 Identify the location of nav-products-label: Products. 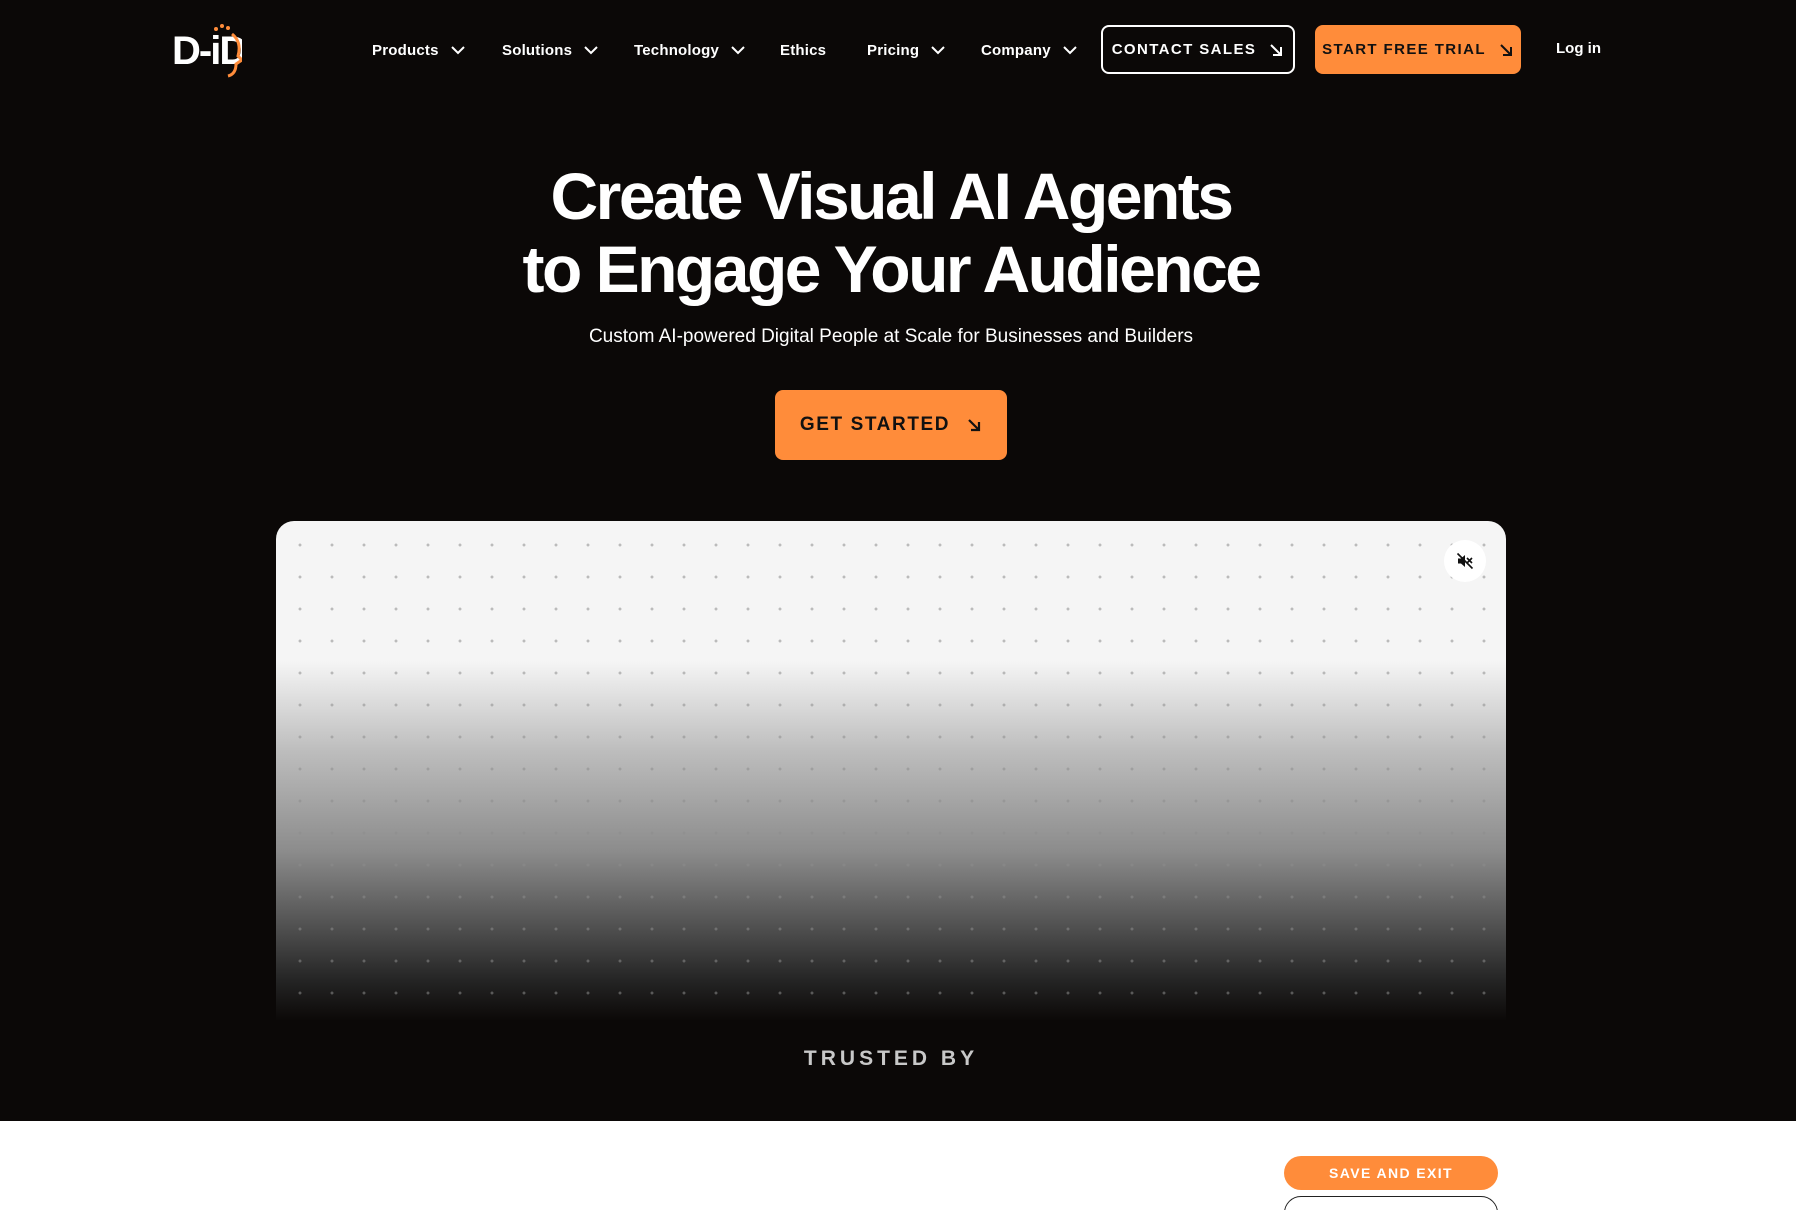
(405, 50).